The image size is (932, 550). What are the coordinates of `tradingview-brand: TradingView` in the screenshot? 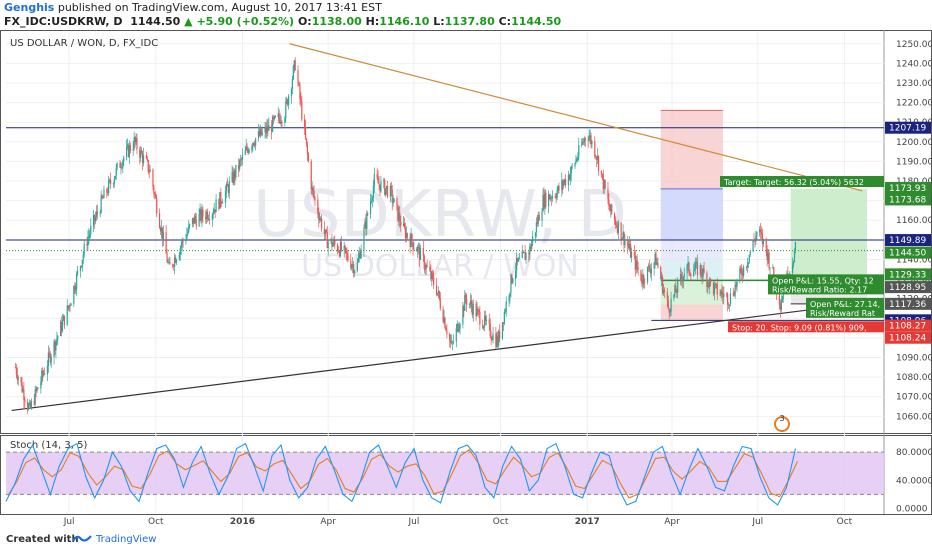 It's located at (126, 539).